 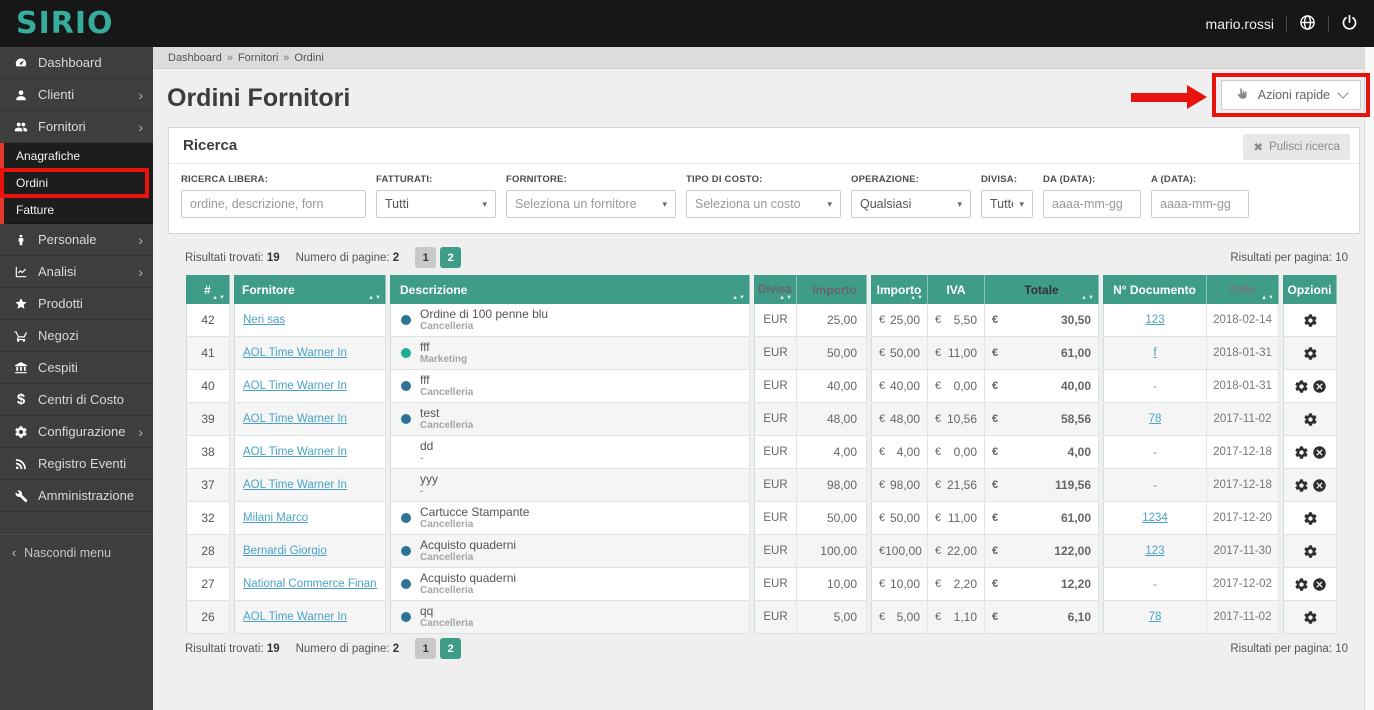 I want to click on scrollbar, so click(x=1369, y=378).